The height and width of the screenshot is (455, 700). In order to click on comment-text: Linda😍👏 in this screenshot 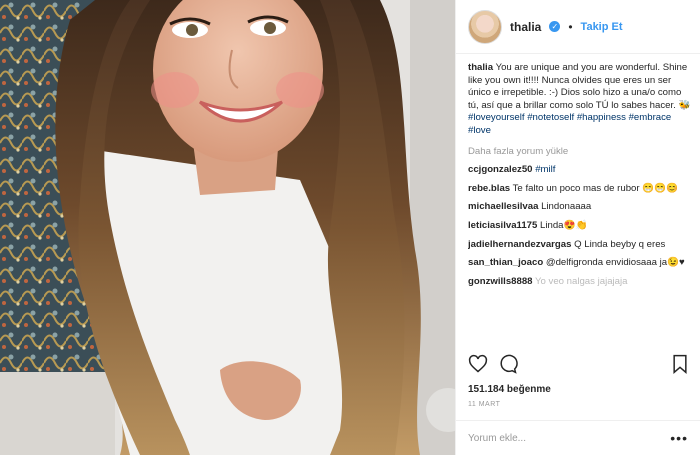, I will do `click(564, 225)`.